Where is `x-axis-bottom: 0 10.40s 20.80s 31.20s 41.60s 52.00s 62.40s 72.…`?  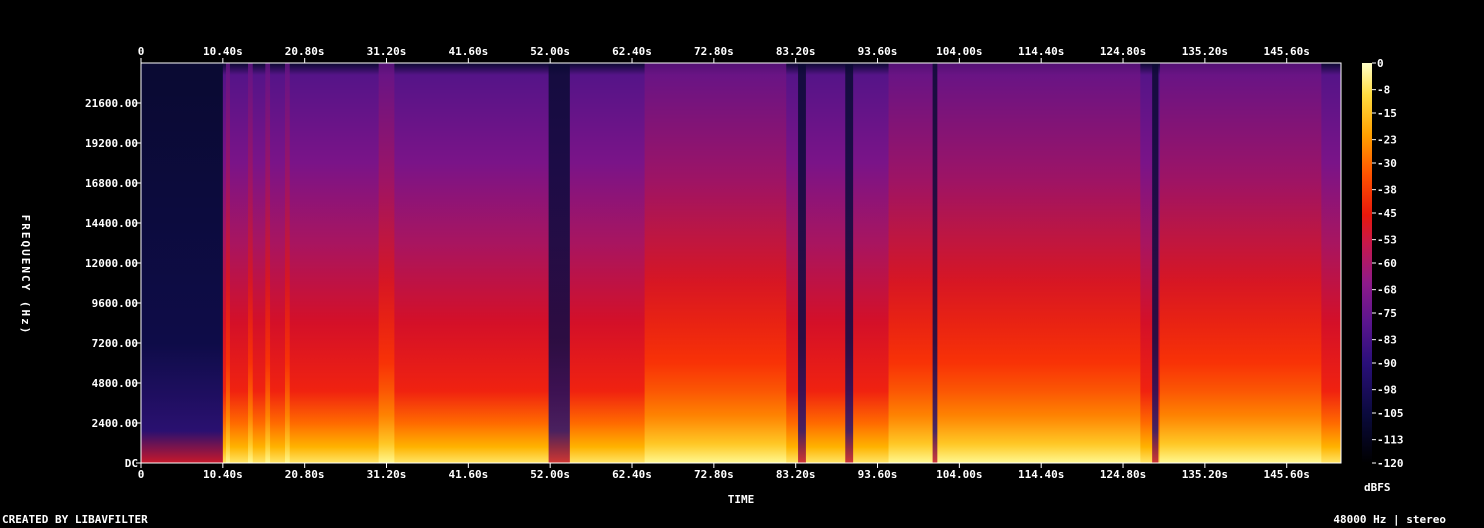 x-axis-bottom: 0 10.40s 20.80s 31.20s 41.60s 52.00s 62.40s 72.… is located at coordinates (724, 472).